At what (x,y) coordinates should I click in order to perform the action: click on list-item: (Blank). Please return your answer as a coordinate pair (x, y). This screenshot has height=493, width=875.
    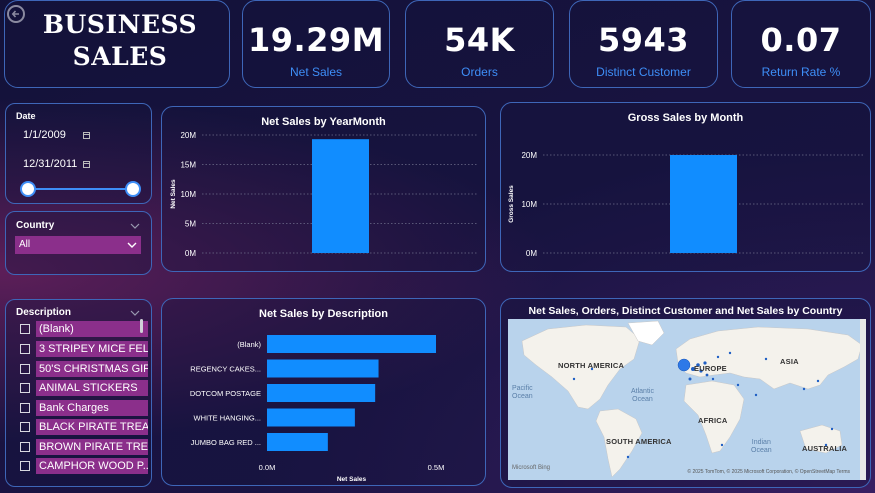
    Looking at the image, I should click on (82, 329).